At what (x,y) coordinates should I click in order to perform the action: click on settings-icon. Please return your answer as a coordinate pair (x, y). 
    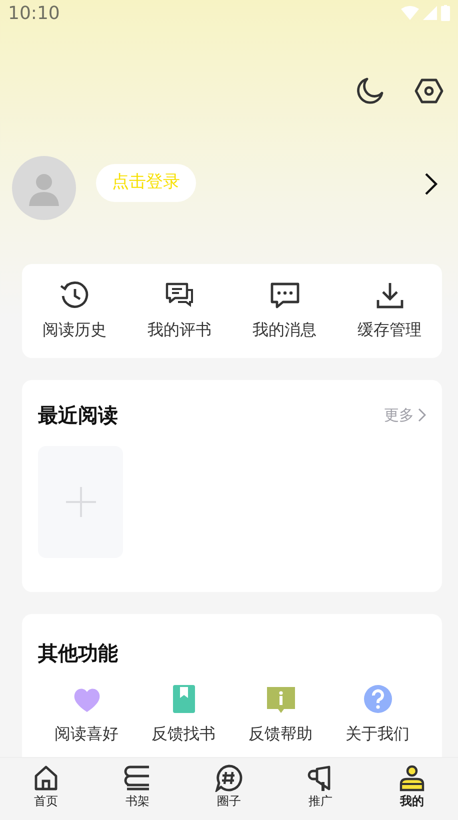
    Looking at the image, I should click on (429, 91).